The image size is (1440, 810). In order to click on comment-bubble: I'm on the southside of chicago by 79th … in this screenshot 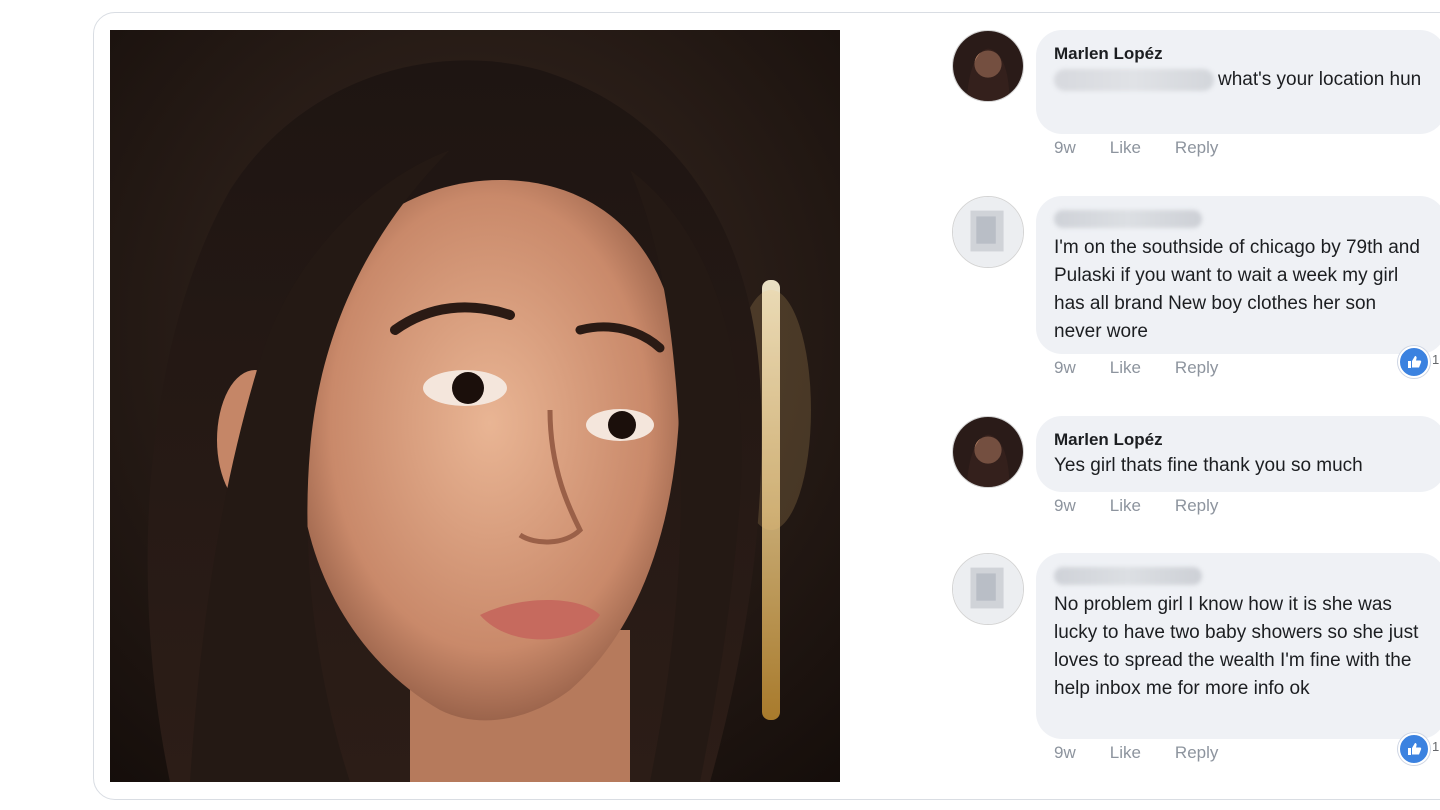, I will do `click(1238, 275)`.